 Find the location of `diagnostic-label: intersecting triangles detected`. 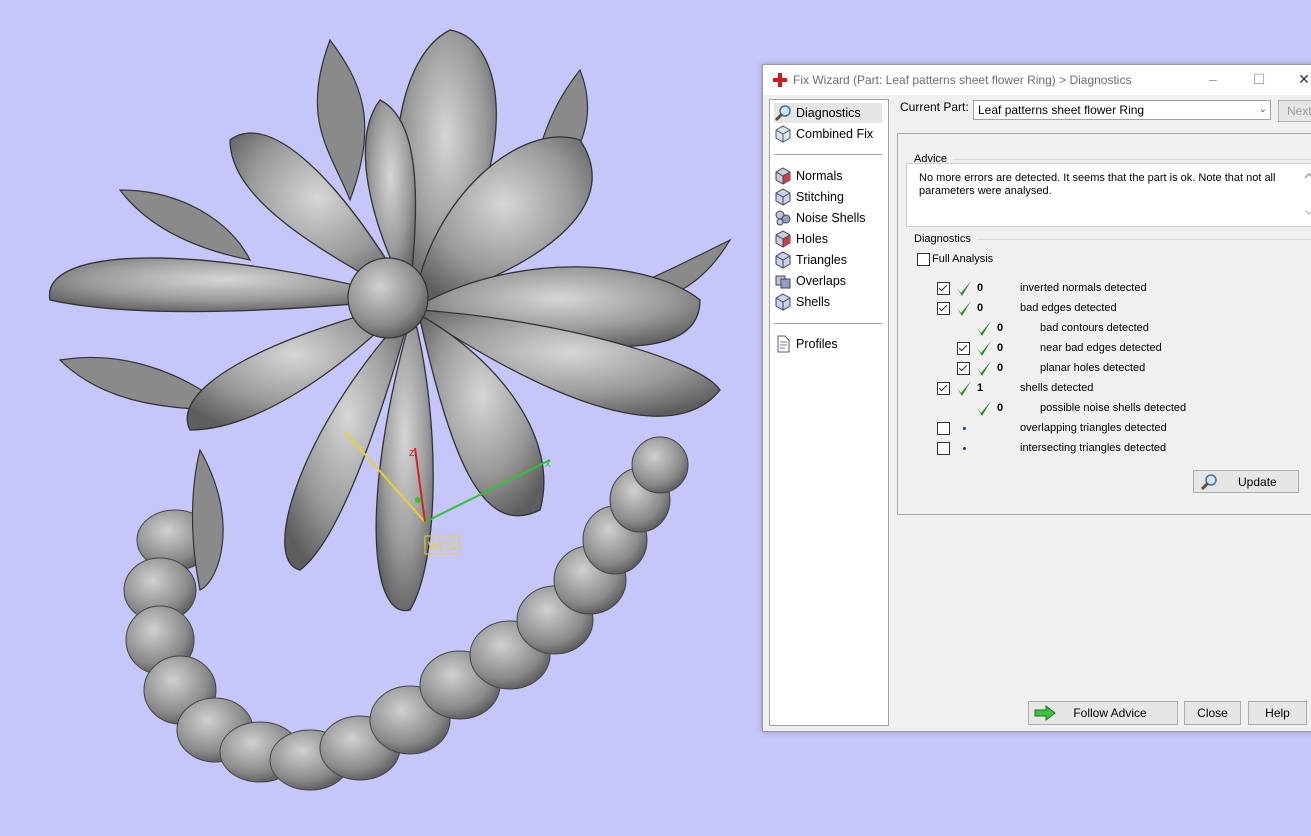

diagnostic-label: intersecting triangles detected is located at coordinates (1093, 448).